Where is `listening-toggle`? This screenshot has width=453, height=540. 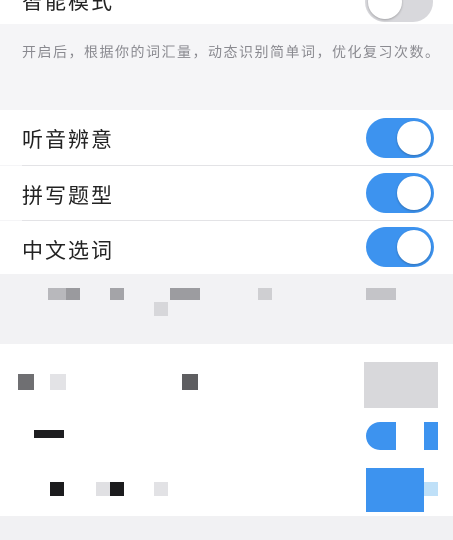
listening-toggle is located at coordinates (400, 138).